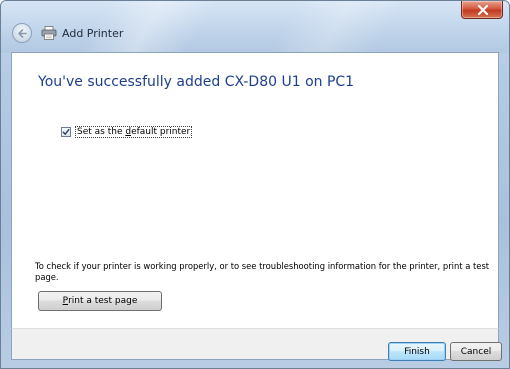 This screenshot has width=510, height=369. Describe the element at coordinates (93, 33) in the screenshot. I see `window-title: Add Printer` at that location.